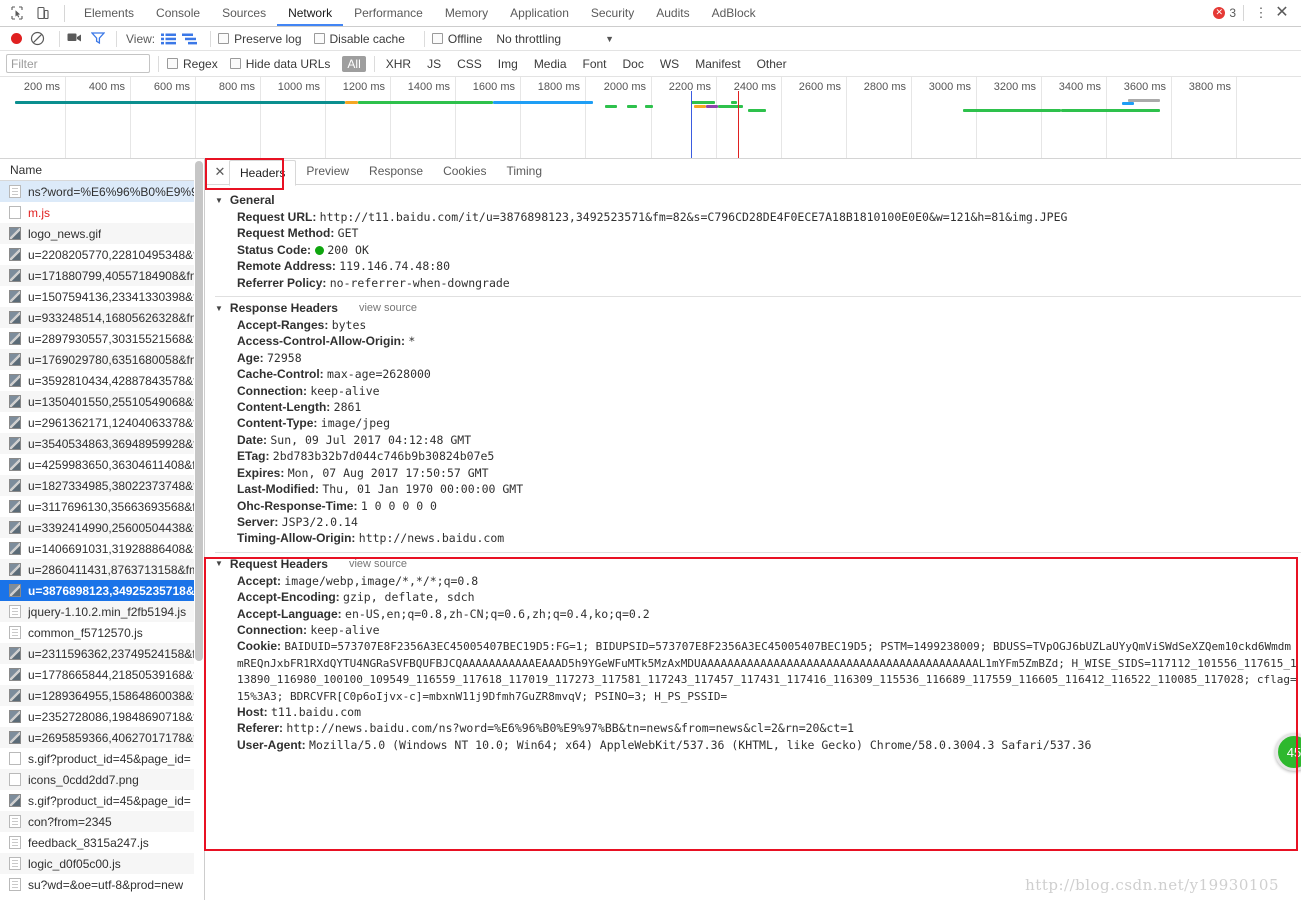  I want to click on tab-performance: Performance, so click(388, 13).